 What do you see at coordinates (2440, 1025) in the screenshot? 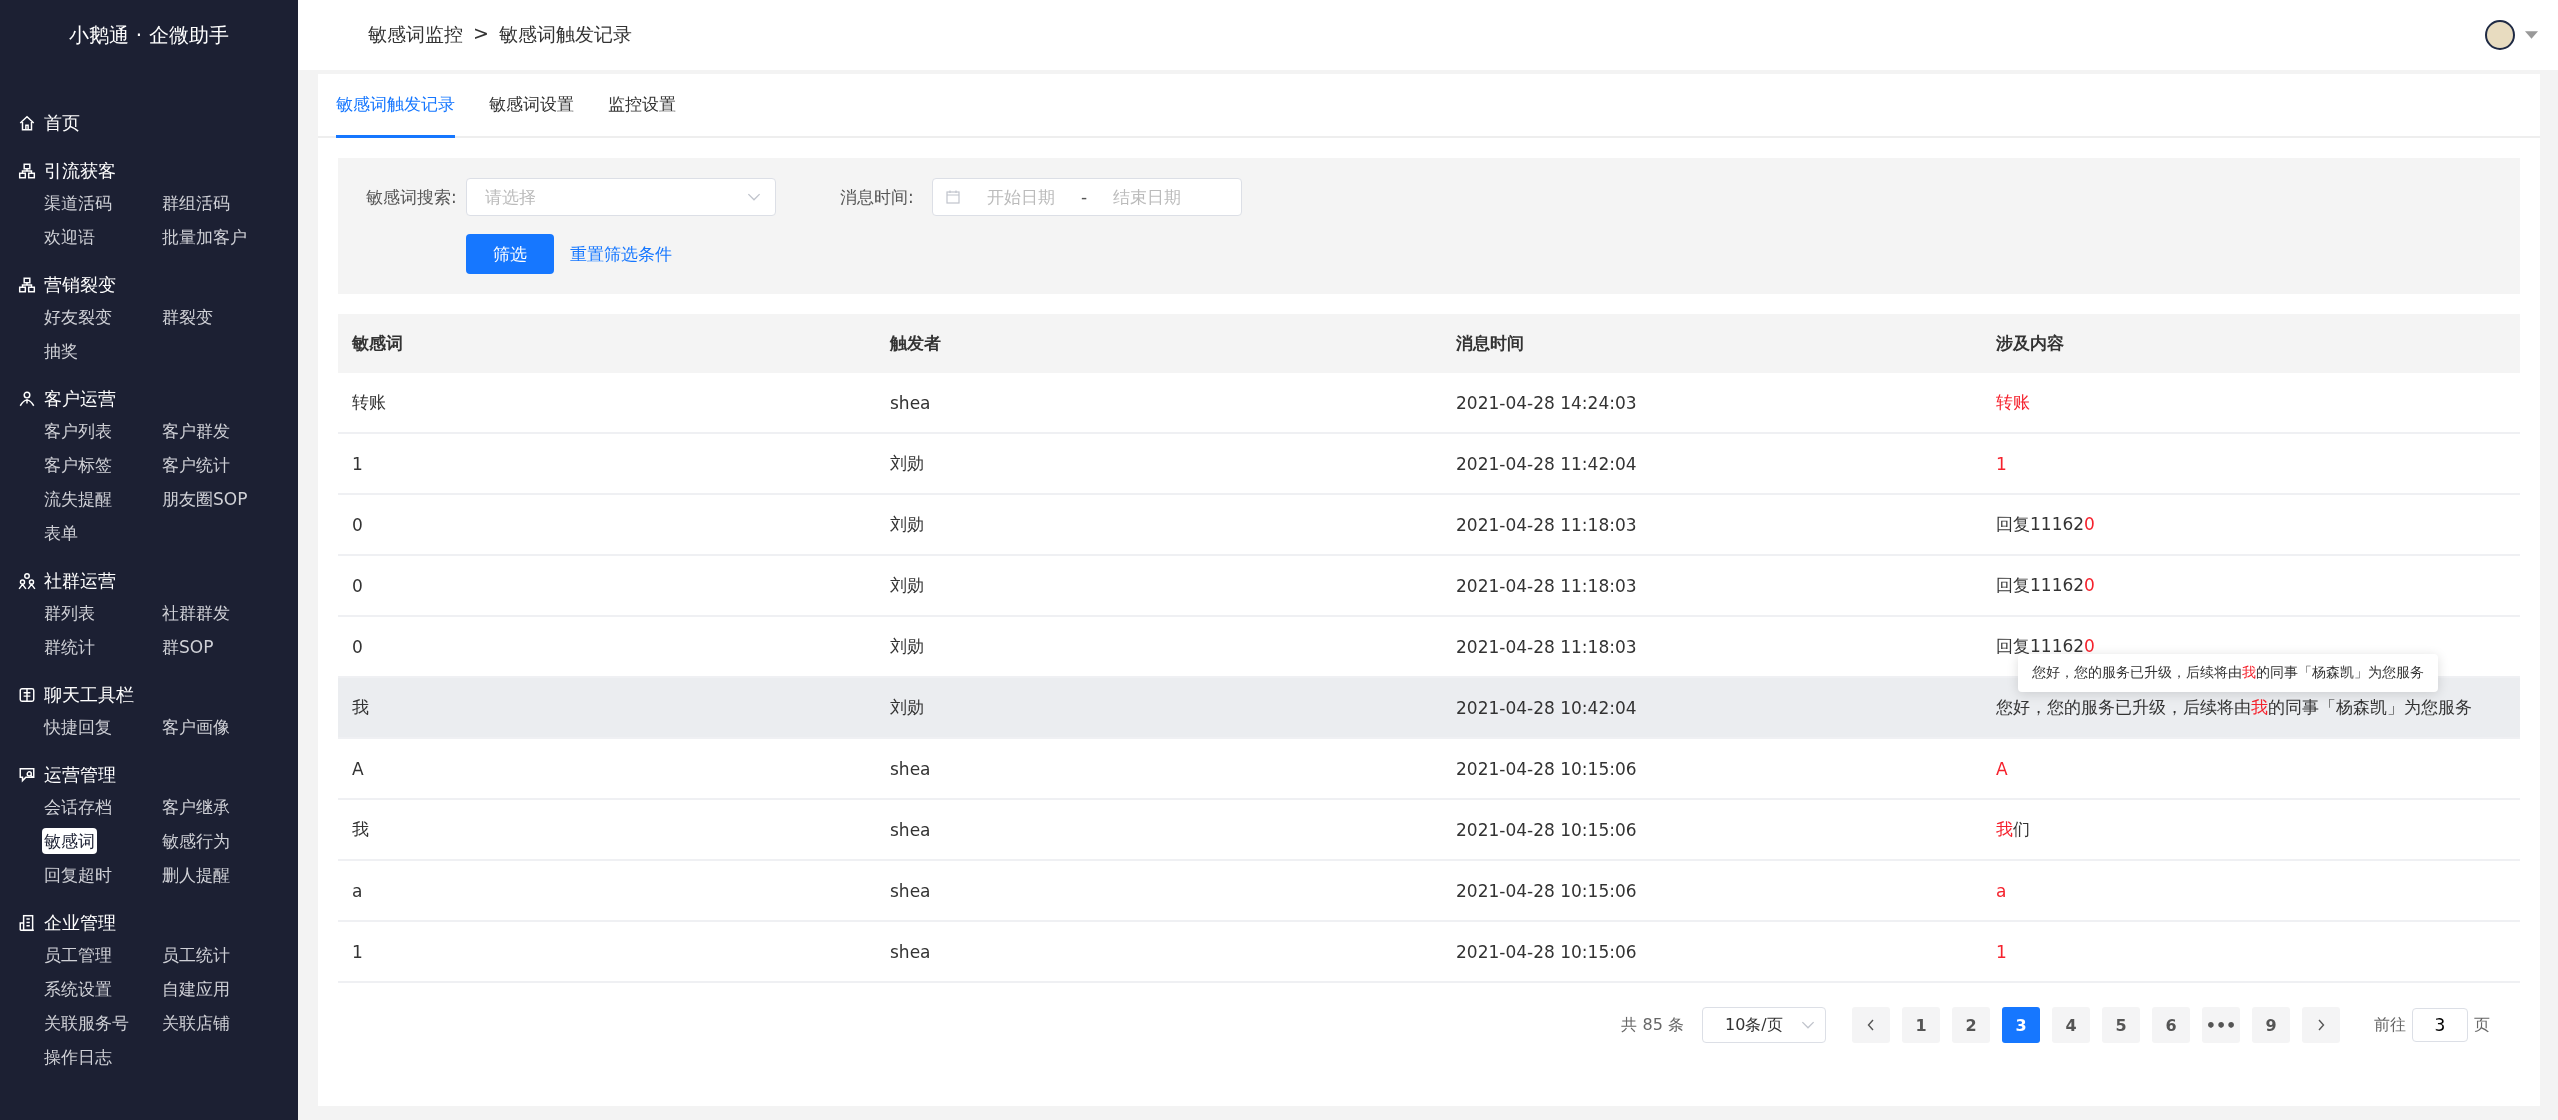
I see `goto-page-field: 3` at bounding box center [2440, 1025].